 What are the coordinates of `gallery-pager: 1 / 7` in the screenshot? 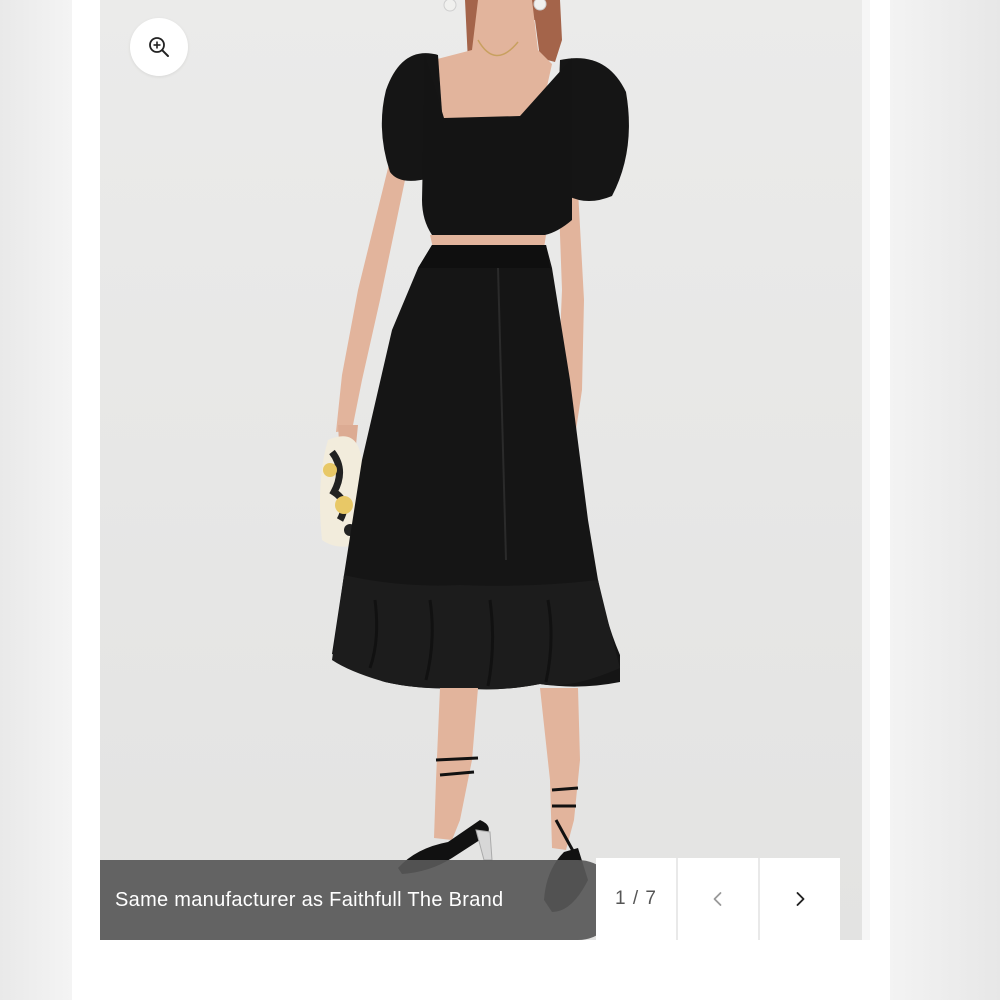 It's located at (718, 899).